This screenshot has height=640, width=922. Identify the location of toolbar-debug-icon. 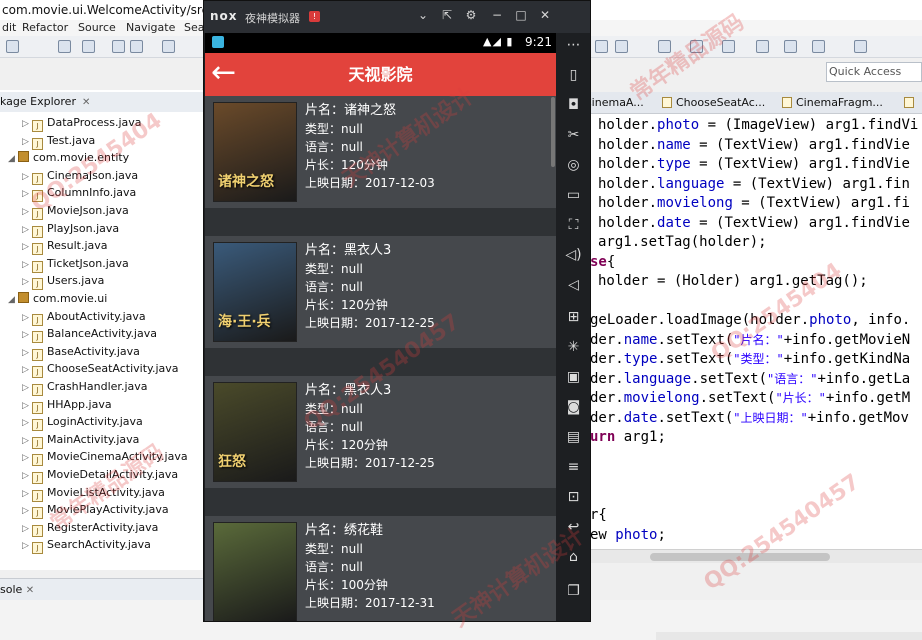
(136, 46).